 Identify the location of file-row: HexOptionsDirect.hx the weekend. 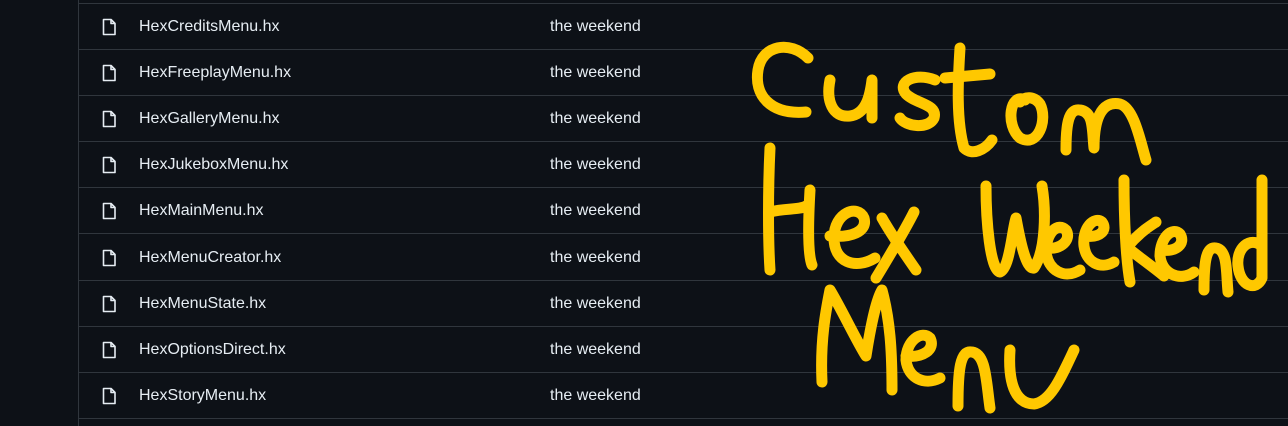
(683, 350).